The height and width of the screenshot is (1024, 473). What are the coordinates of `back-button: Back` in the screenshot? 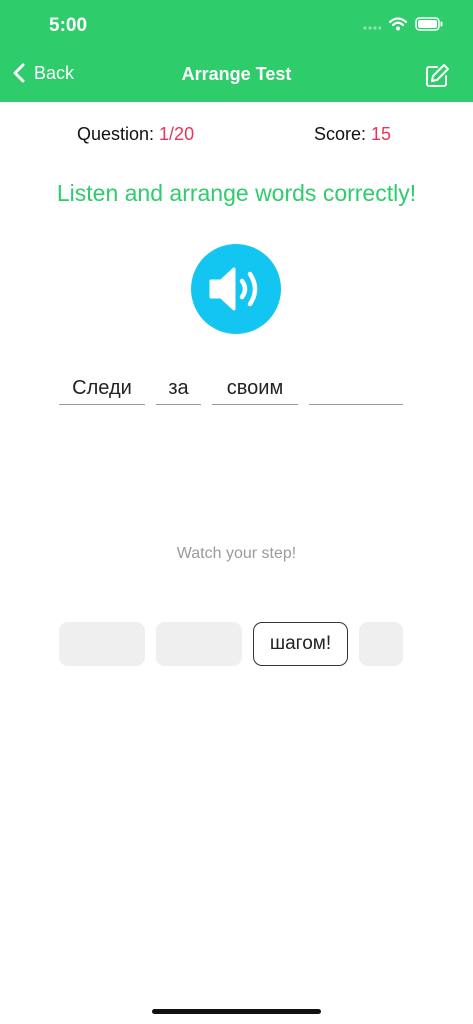 It's located at (43, 73).